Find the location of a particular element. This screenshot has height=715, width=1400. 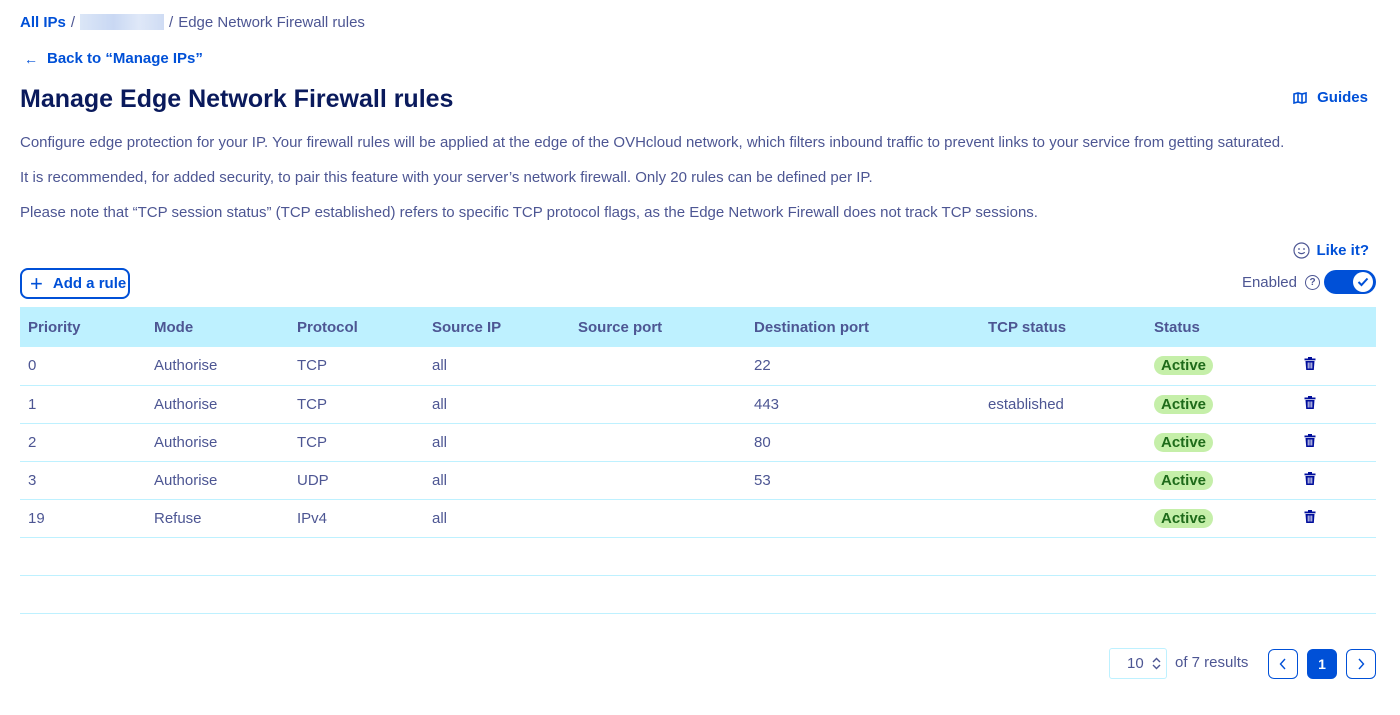

check-icon is located at coordinates (1363, 282).